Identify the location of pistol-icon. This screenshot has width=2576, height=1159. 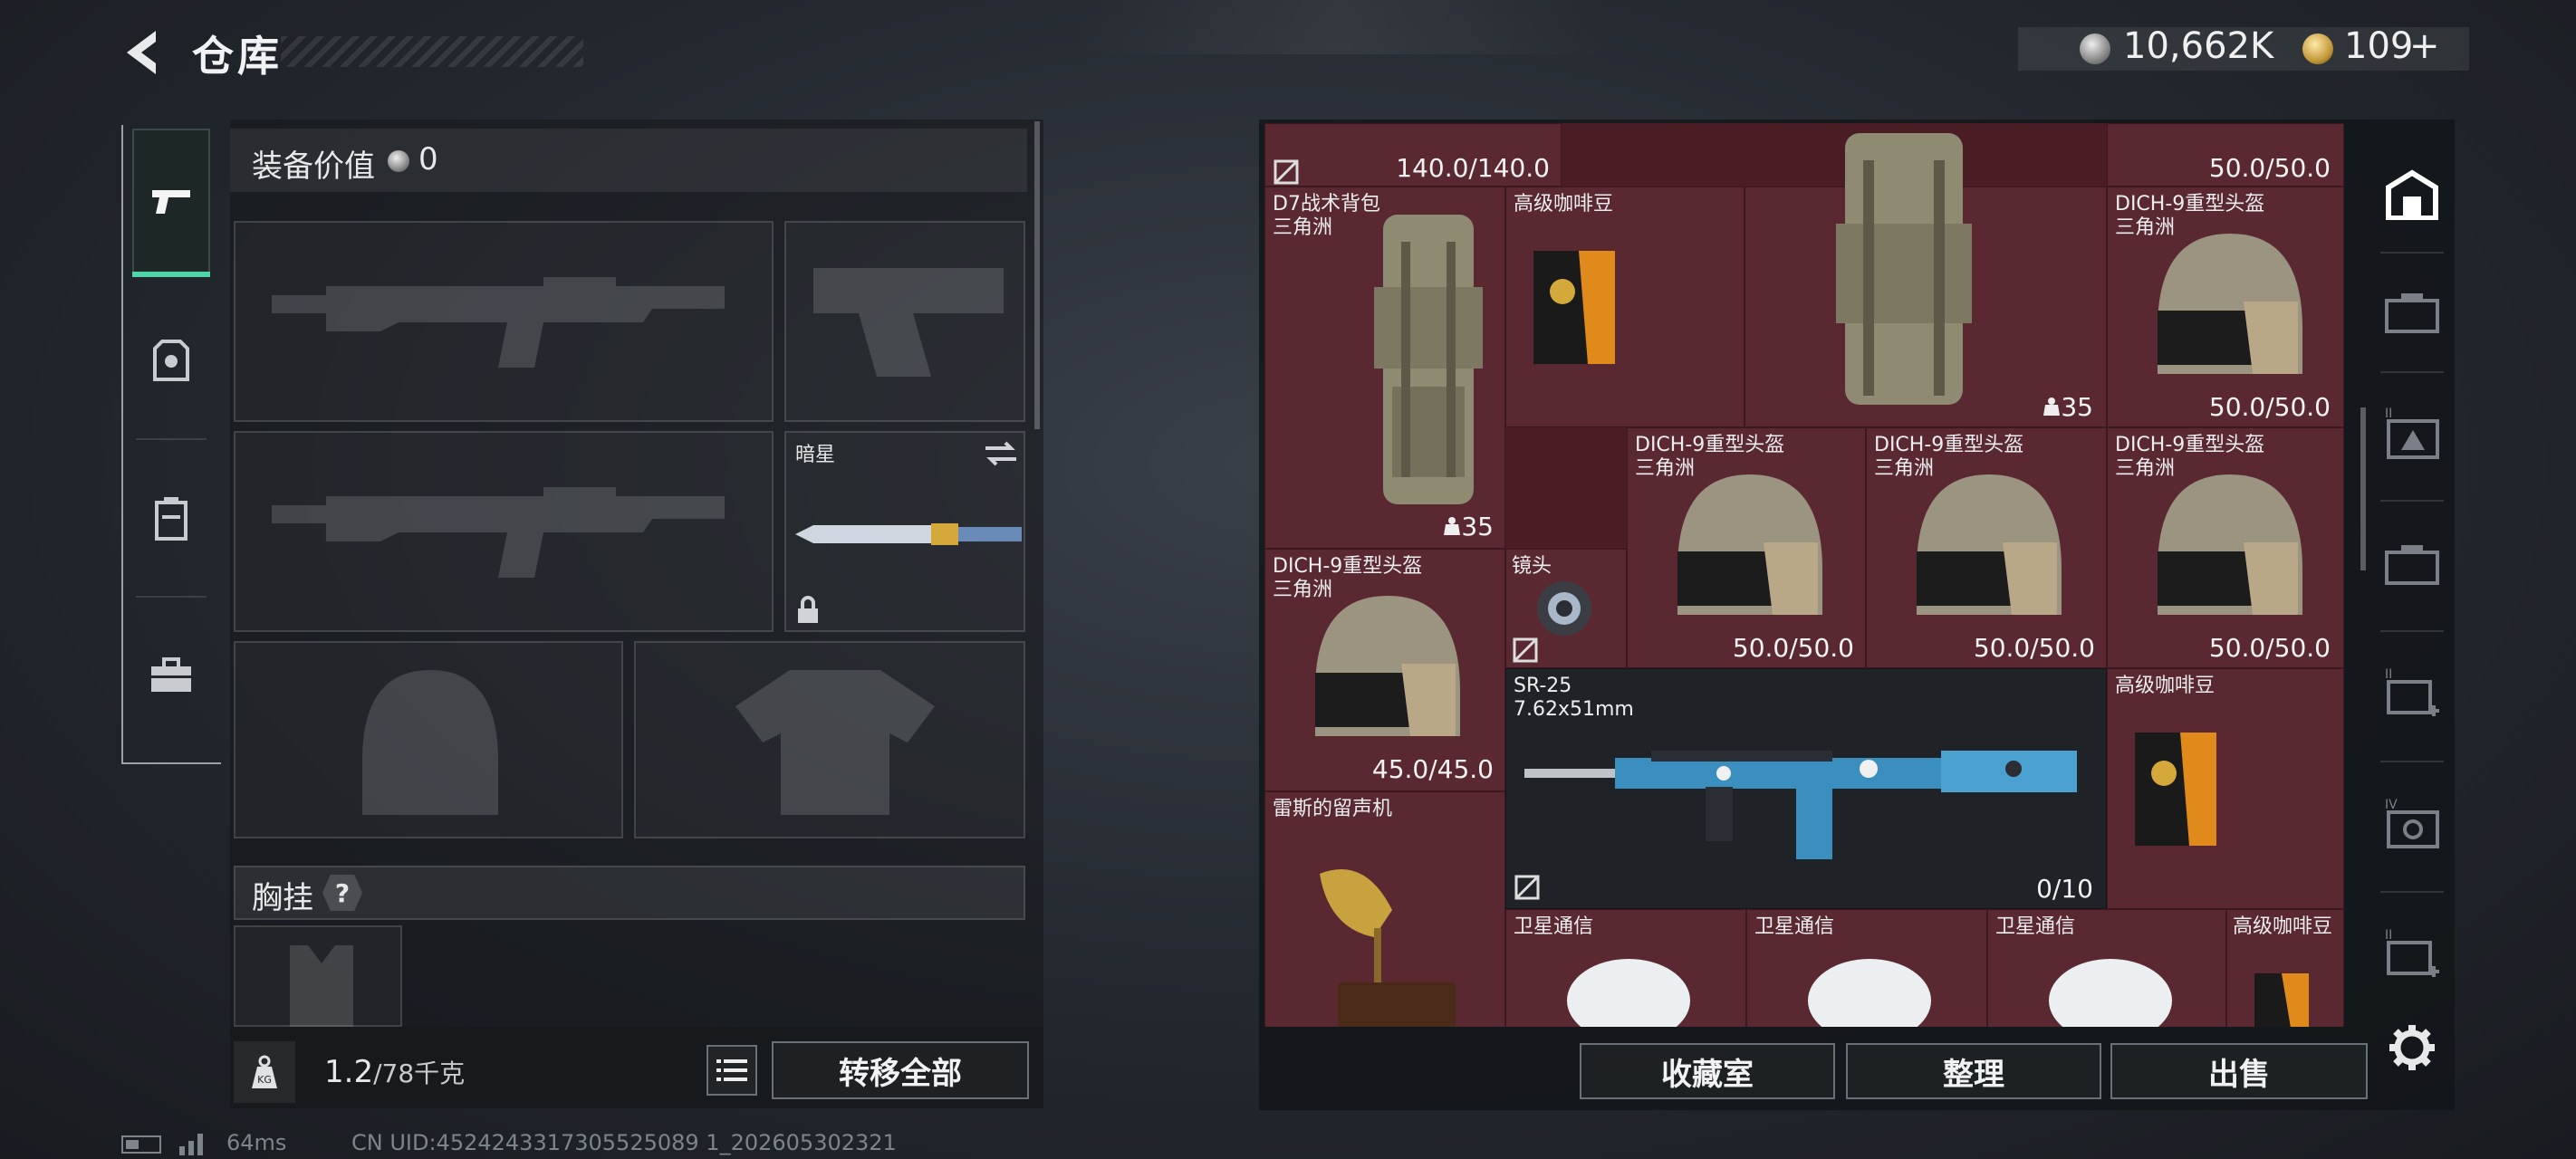
(171, 202).